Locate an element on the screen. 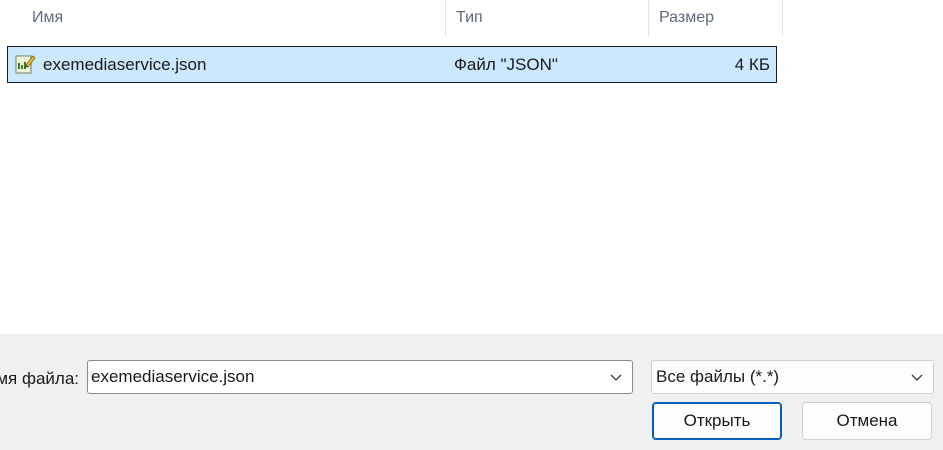 This screenshot has height=450, width=943. cancel-button: Отмена is located at coordinates (867, 421).